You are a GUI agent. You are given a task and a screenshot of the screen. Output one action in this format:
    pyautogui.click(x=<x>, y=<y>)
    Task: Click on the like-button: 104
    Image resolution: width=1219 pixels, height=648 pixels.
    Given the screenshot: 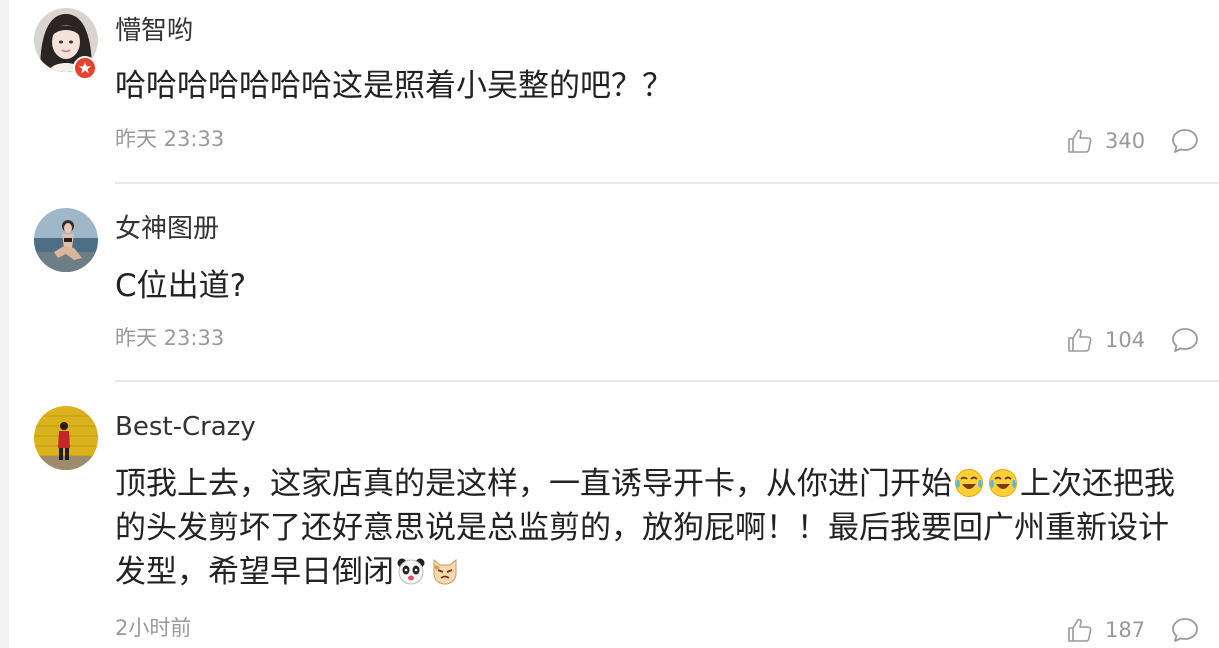 What is the action you would take?
    pyautogui.click(x=1106, y=340)
    